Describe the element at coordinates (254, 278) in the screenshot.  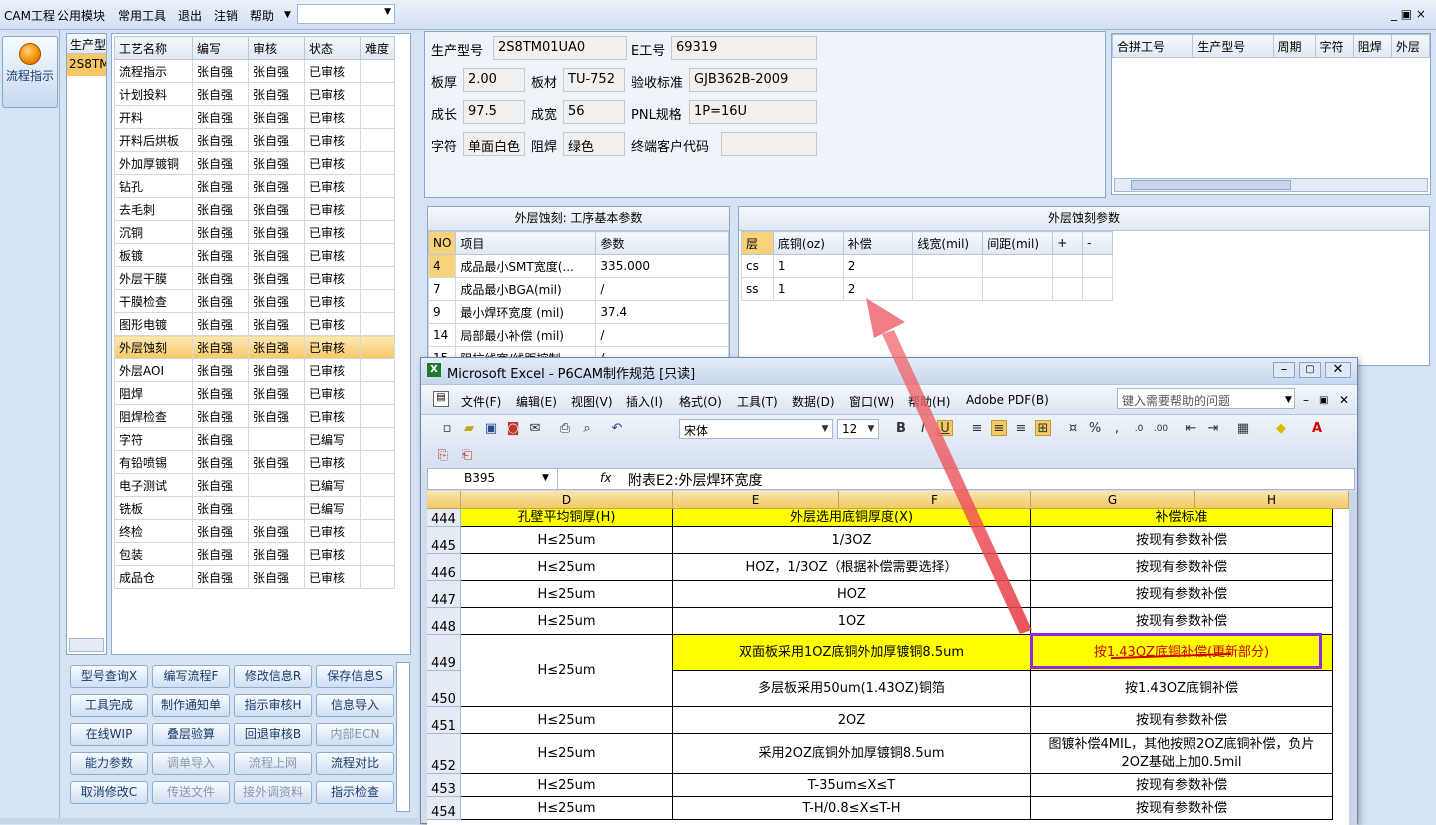
I see `process-row: 外层干膜 张自强 张自强 已审核` at that location.